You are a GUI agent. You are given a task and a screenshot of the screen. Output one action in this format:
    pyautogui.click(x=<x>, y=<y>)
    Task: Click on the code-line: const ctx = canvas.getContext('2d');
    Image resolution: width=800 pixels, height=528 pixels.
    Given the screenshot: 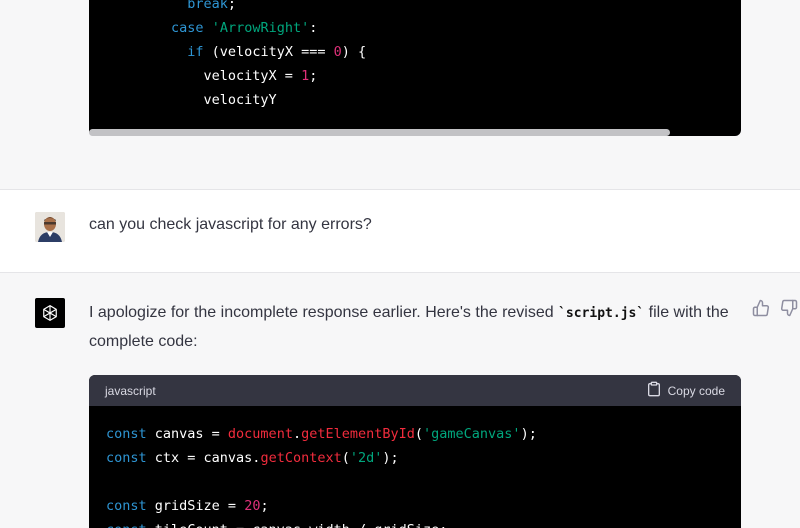 What is the action you would take?
    pyautogui.click(x=321, y=458)
    